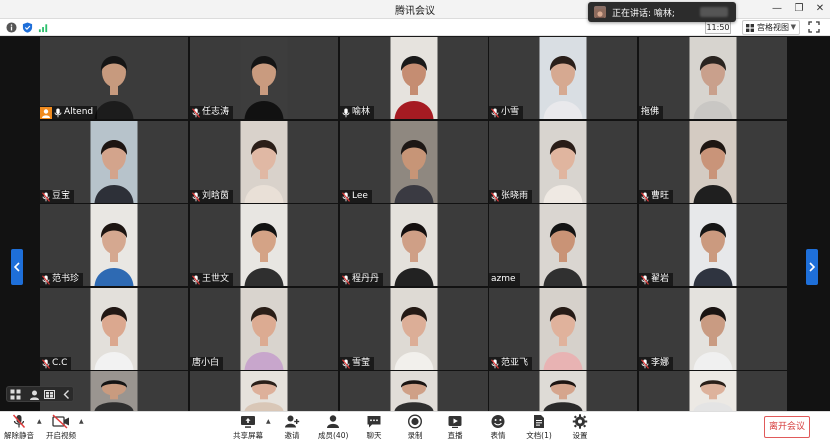  I want to click on host-badge-icon, so click(46, 112).